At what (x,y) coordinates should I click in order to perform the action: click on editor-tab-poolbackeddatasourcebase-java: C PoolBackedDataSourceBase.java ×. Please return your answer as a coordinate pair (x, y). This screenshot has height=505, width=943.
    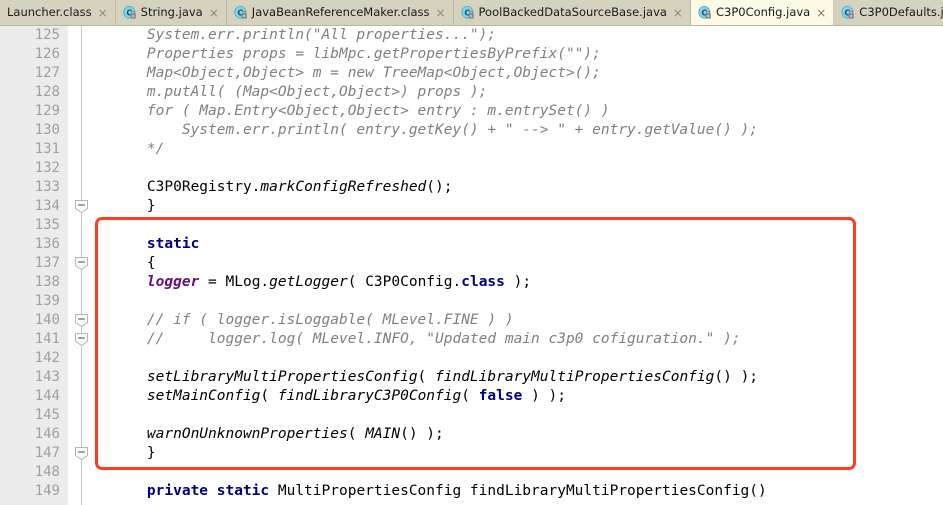
    Looking at the image, I should click on (572, 12).